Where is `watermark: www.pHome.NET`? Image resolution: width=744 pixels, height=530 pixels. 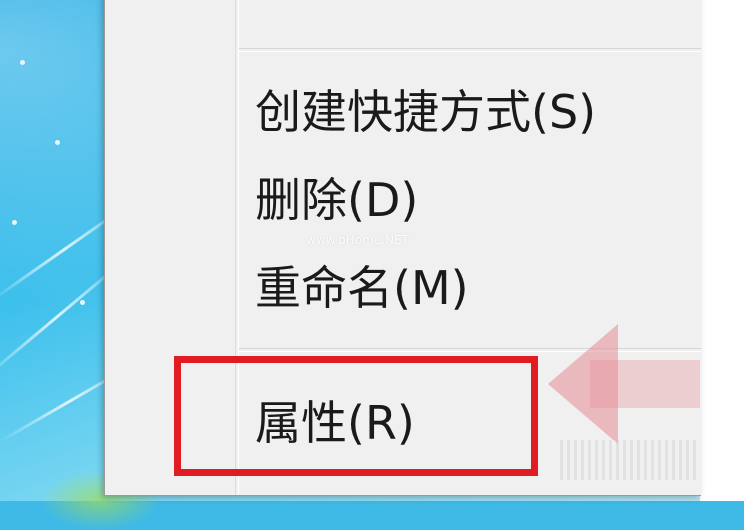 watermark: www.pHome.NET is located at coordinates (357, 240).